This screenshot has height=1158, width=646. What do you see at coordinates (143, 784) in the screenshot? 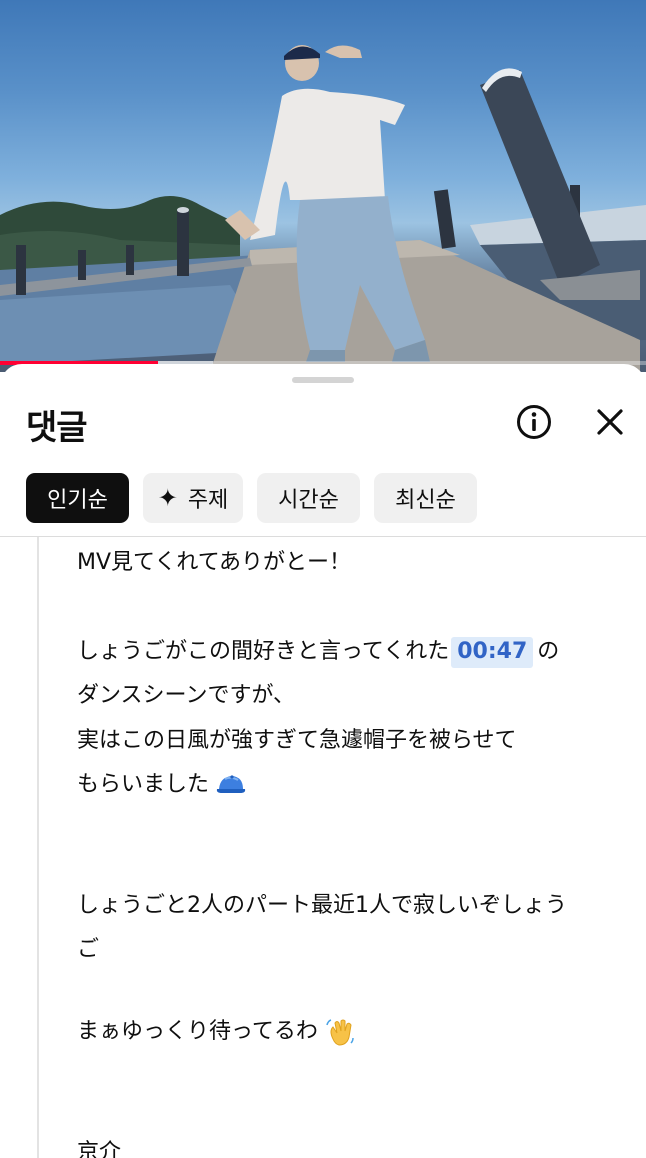
I see `comment-text: もらいました` at bounding box center [143, 784].